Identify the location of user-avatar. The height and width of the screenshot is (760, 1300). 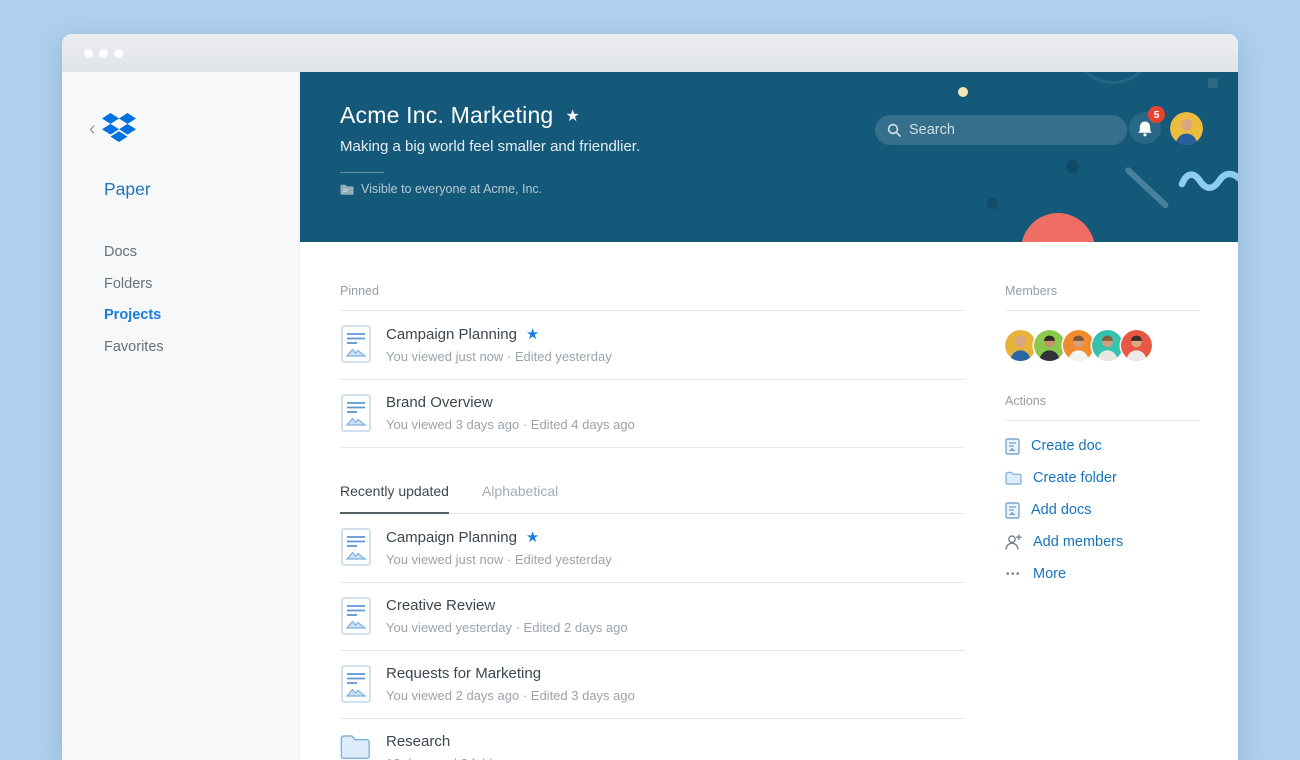
(1186, 128).